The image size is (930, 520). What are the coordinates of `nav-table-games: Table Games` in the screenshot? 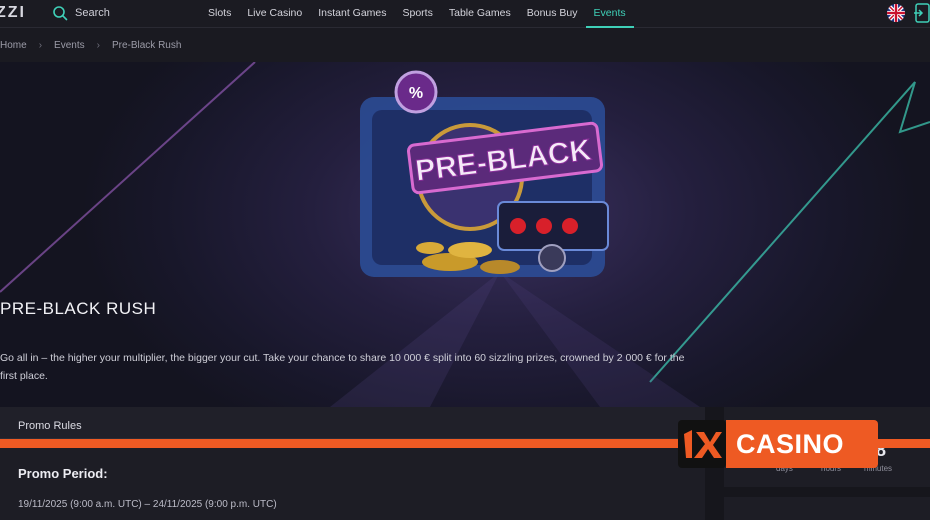 It's located at (480, 14).